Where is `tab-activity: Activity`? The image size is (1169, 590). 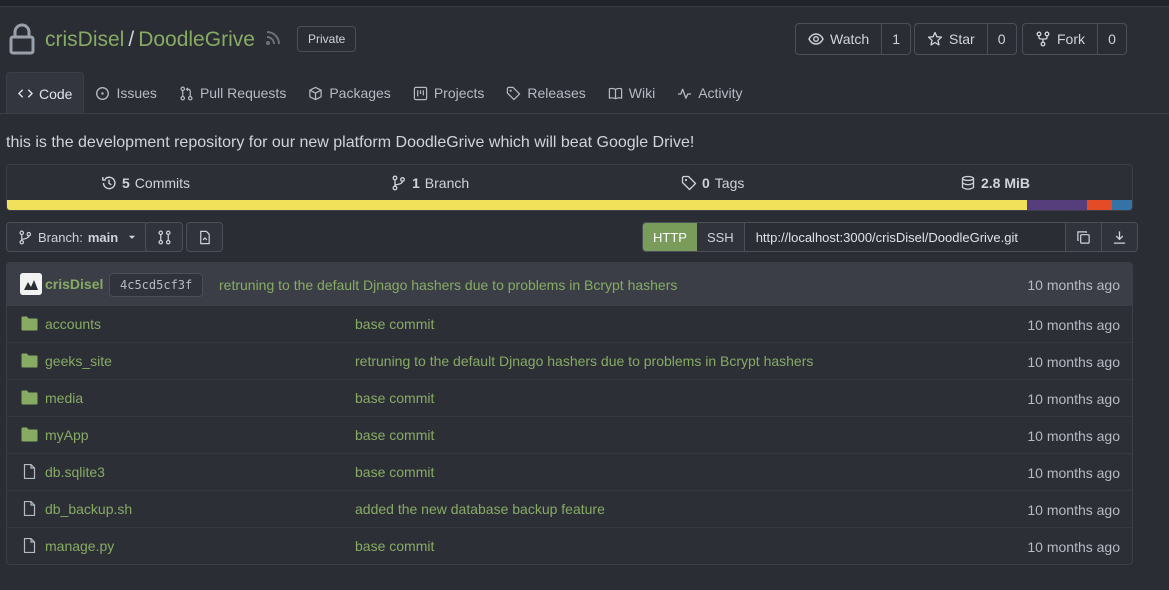 tab-activity: Activity is located at coordinates (709, 93).